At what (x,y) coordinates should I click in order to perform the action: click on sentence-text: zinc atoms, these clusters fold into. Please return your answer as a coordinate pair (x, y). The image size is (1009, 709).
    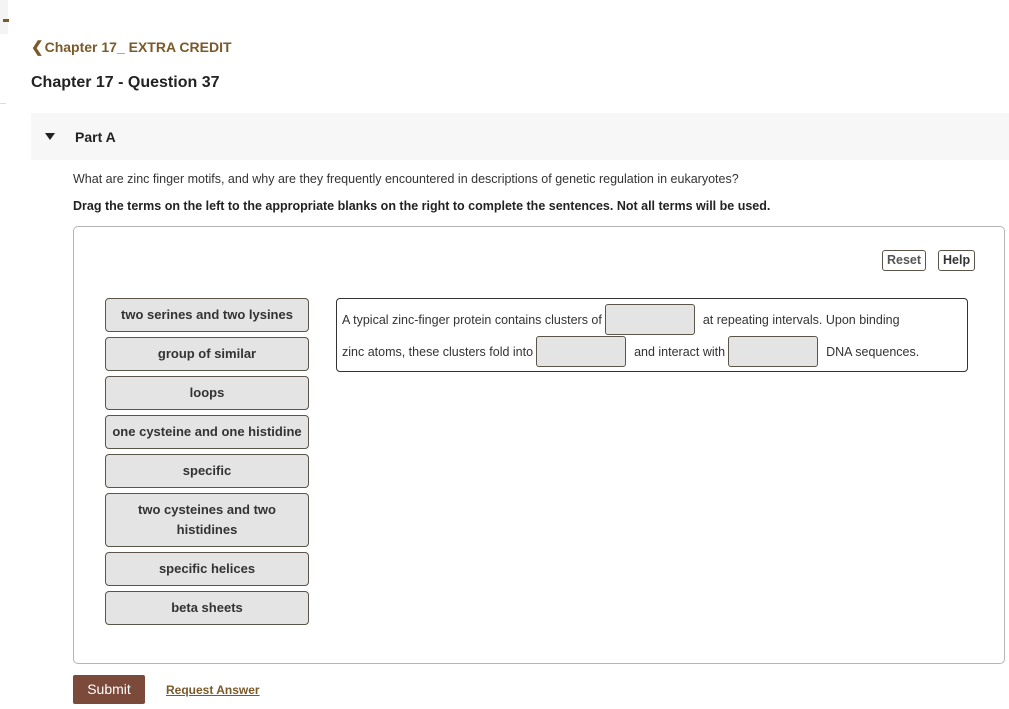
    Looking at the image, I should click on (438, 351).